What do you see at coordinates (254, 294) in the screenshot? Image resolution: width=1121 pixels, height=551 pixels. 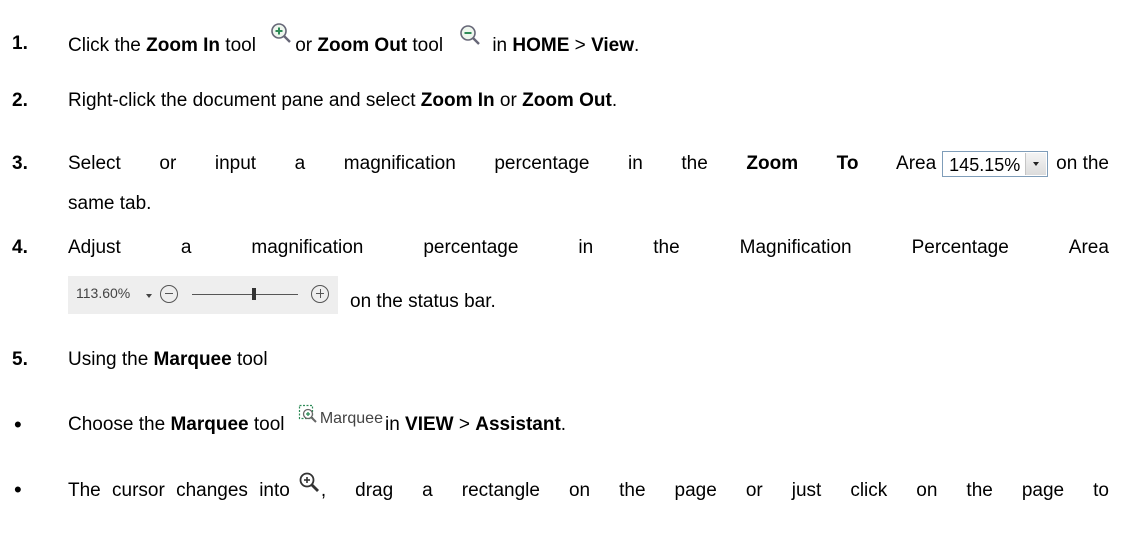 I see `zoom-slider-thumb` at bounding box center [254, 294].